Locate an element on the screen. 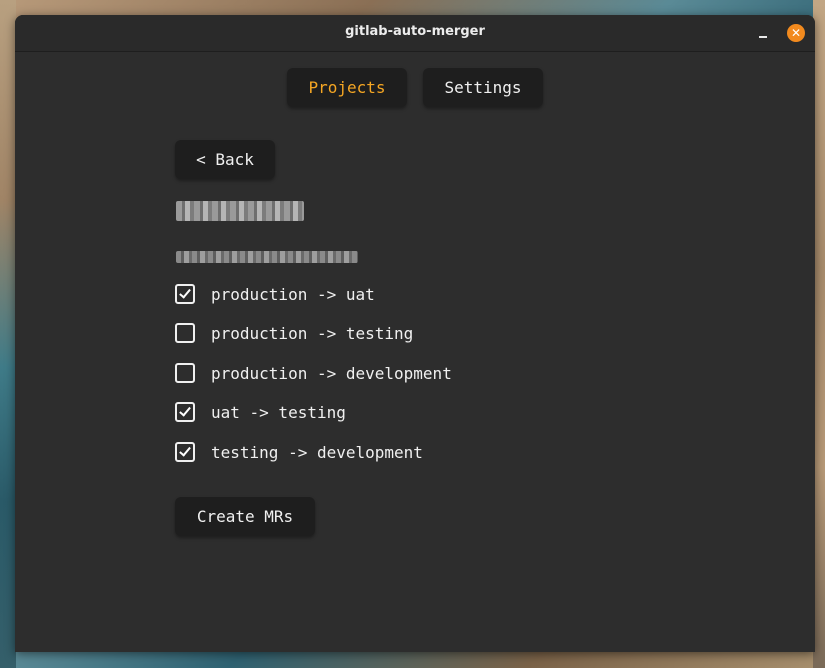 Image resolution: width=825 pixels, height=668 pixels. close-icon: ✕ is located at coordinates (796, 33).